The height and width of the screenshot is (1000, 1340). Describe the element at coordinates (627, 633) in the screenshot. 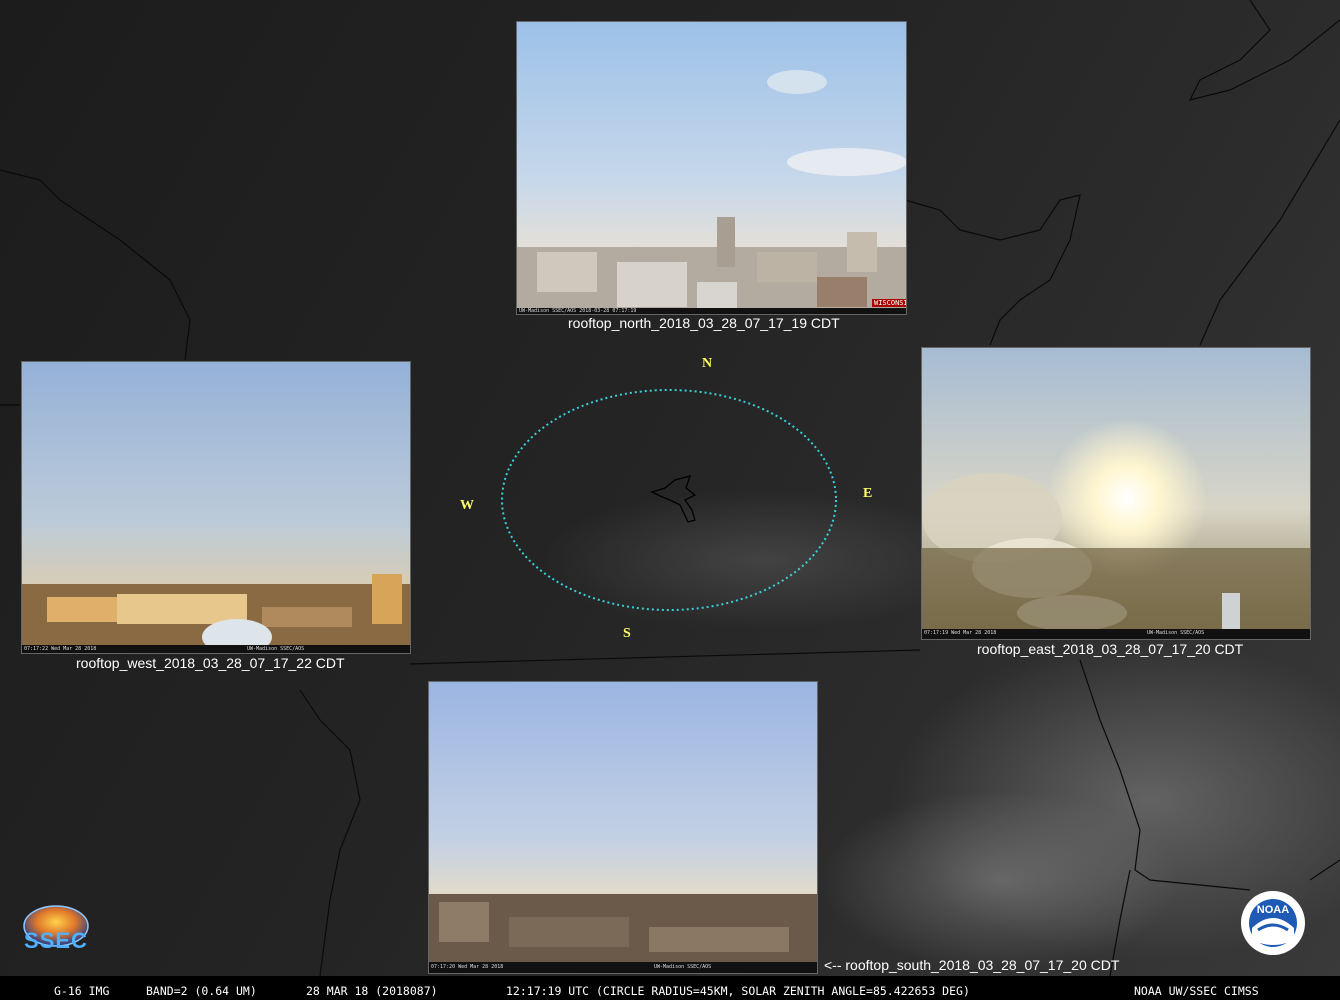

I see `compass-south-label: S` at that location.